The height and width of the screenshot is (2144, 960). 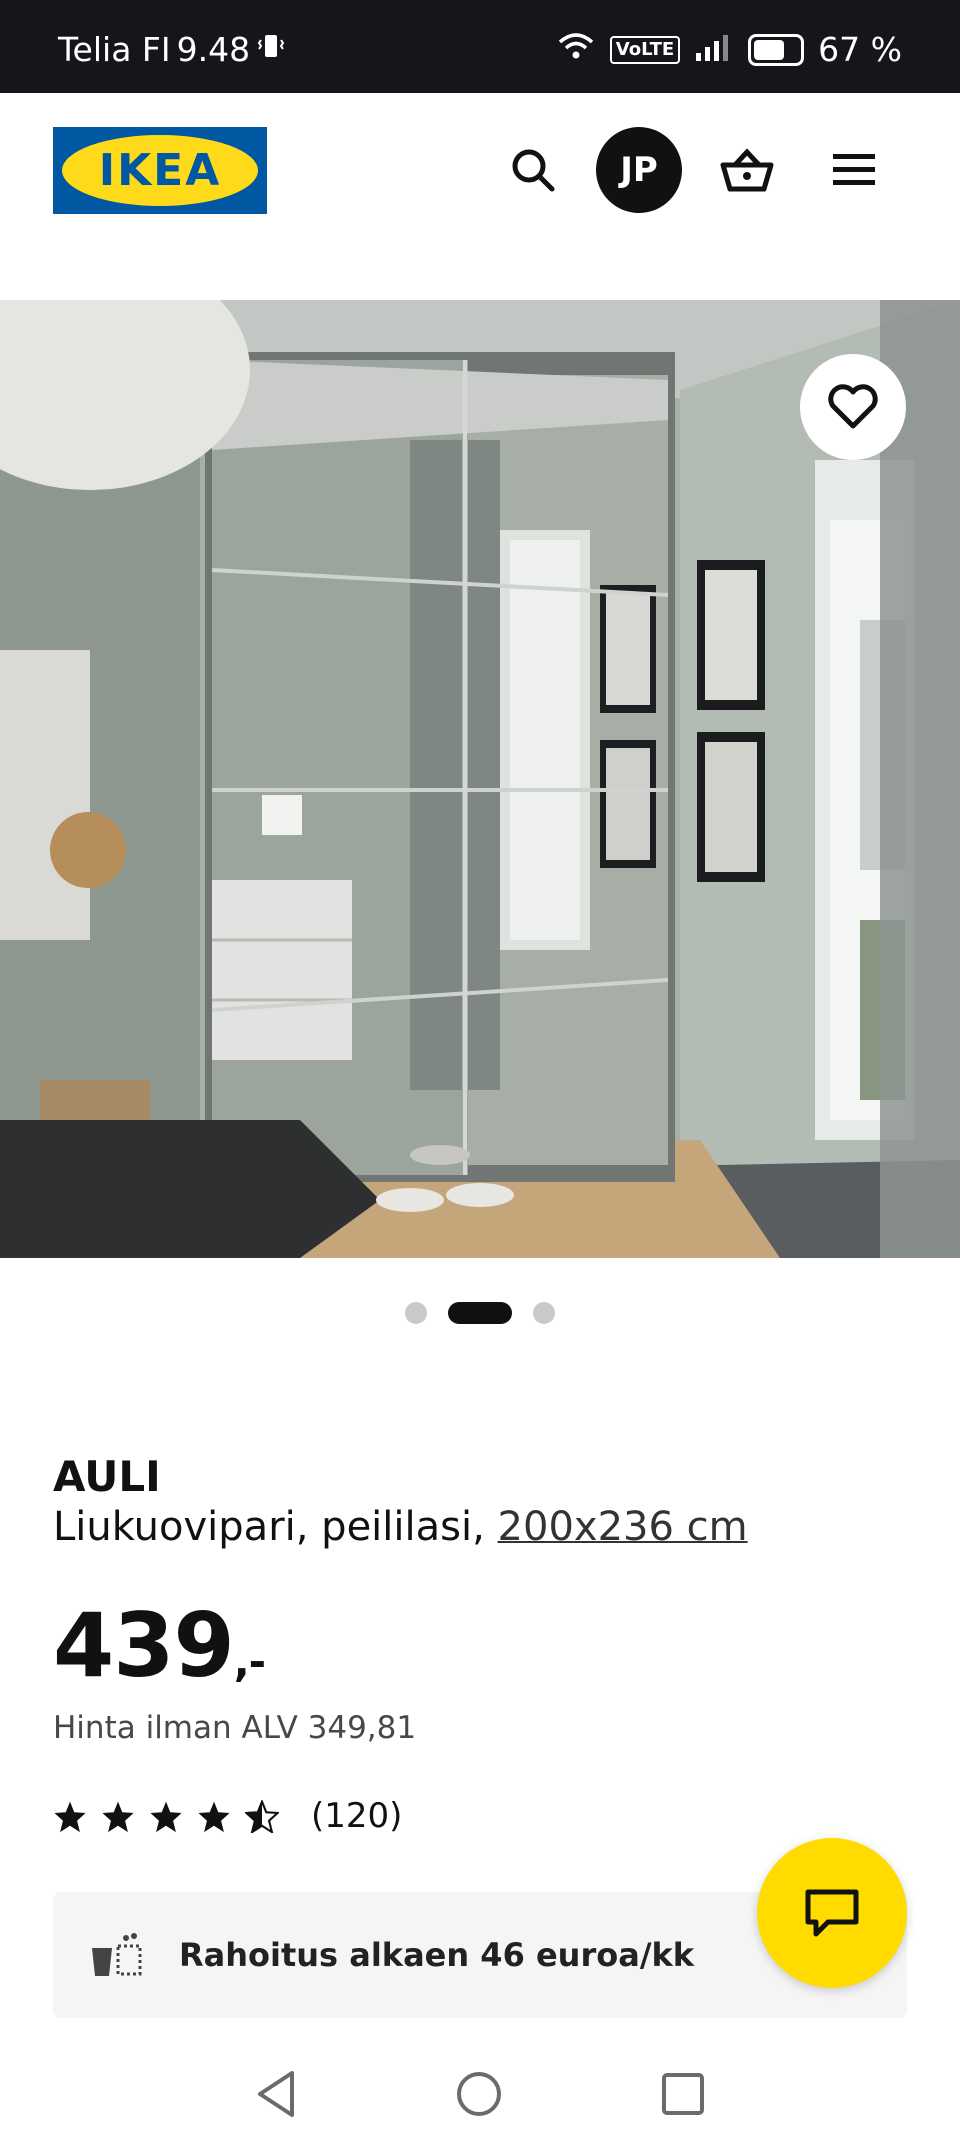 What do you see at coordinates (437, 1955) in the screenshot?
I see `financing-text: Rahoitus alkaen 46 euroa/kk` at bounding box center [437, 1955].